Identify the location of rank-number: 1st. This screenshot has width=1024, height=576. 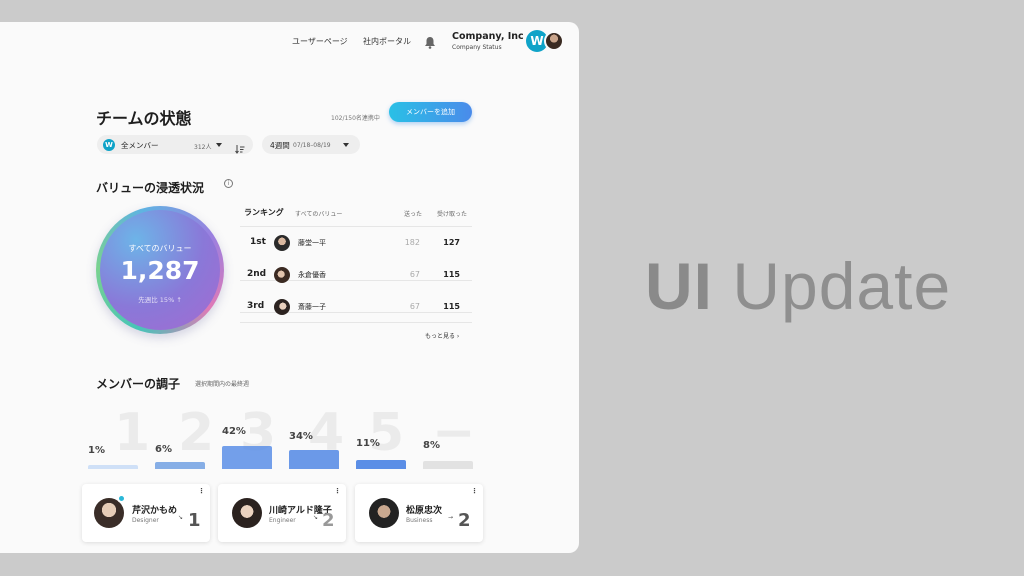
(258, 242).